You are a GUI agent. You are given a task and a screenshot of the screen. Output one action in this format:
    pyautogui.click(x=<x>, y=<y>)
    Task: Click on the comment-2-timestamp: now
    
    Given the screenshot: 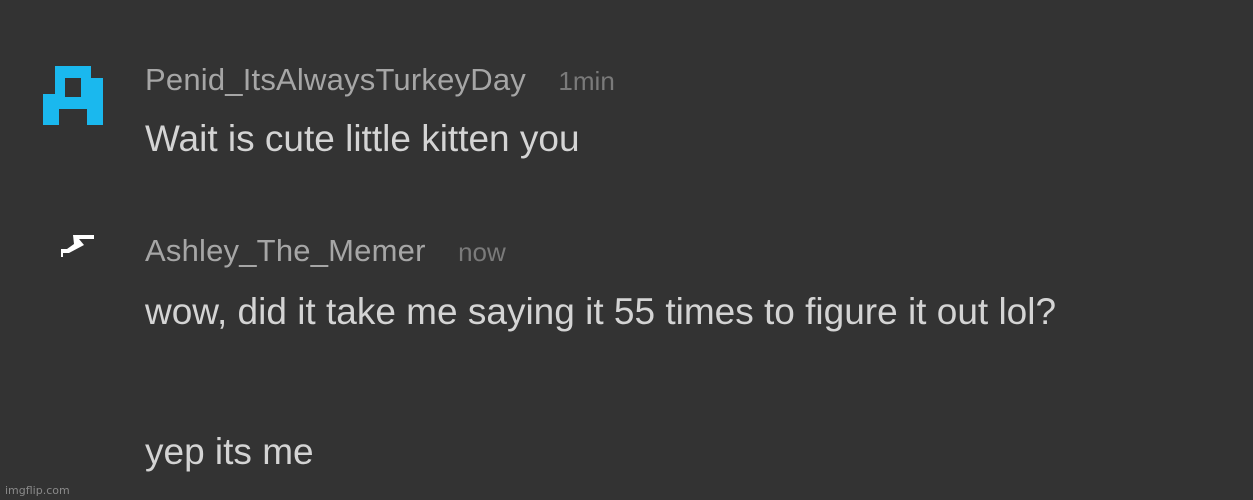 What is the action you would take?
    pyautogui.click(x=482, y=252)
    